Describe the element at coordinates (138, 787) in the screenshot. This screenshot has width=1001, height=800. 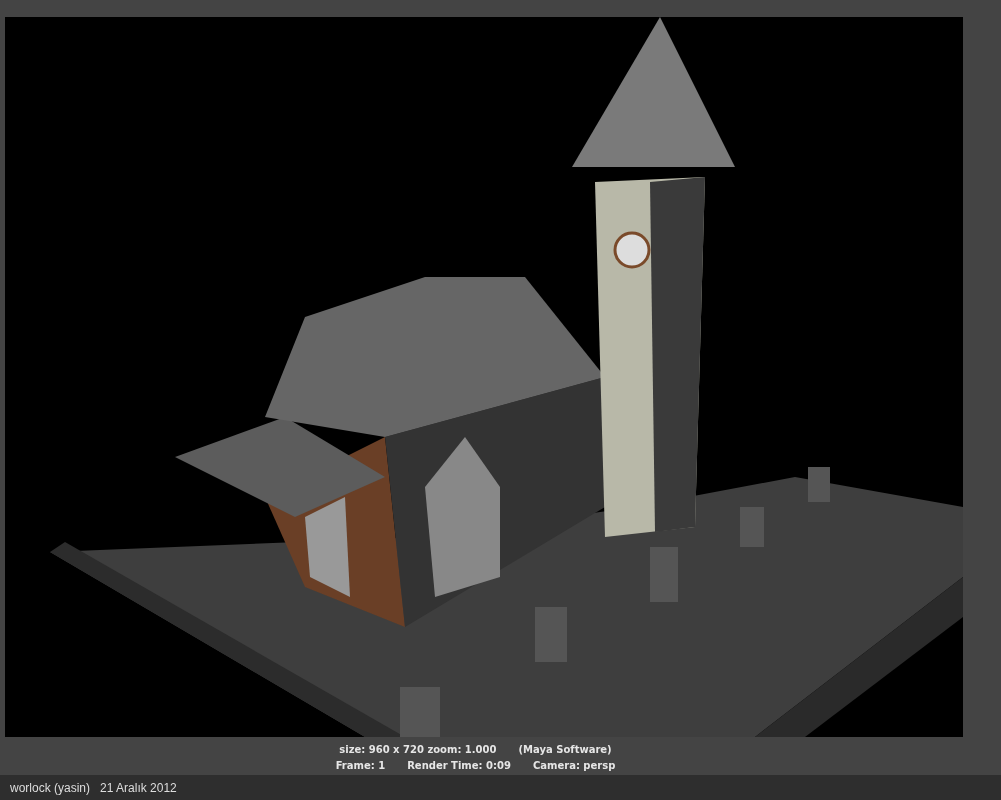
I see `caption-date: 21 Aralık 2012` at that location.